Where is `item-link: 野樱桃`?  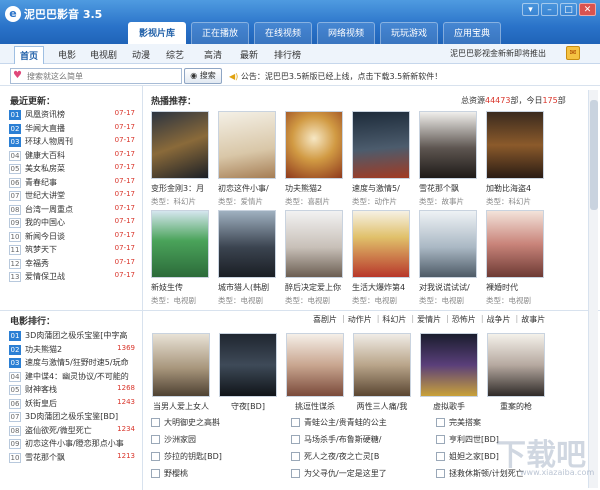 item-link: 野樱桃 is located at coordinates (176, 473).